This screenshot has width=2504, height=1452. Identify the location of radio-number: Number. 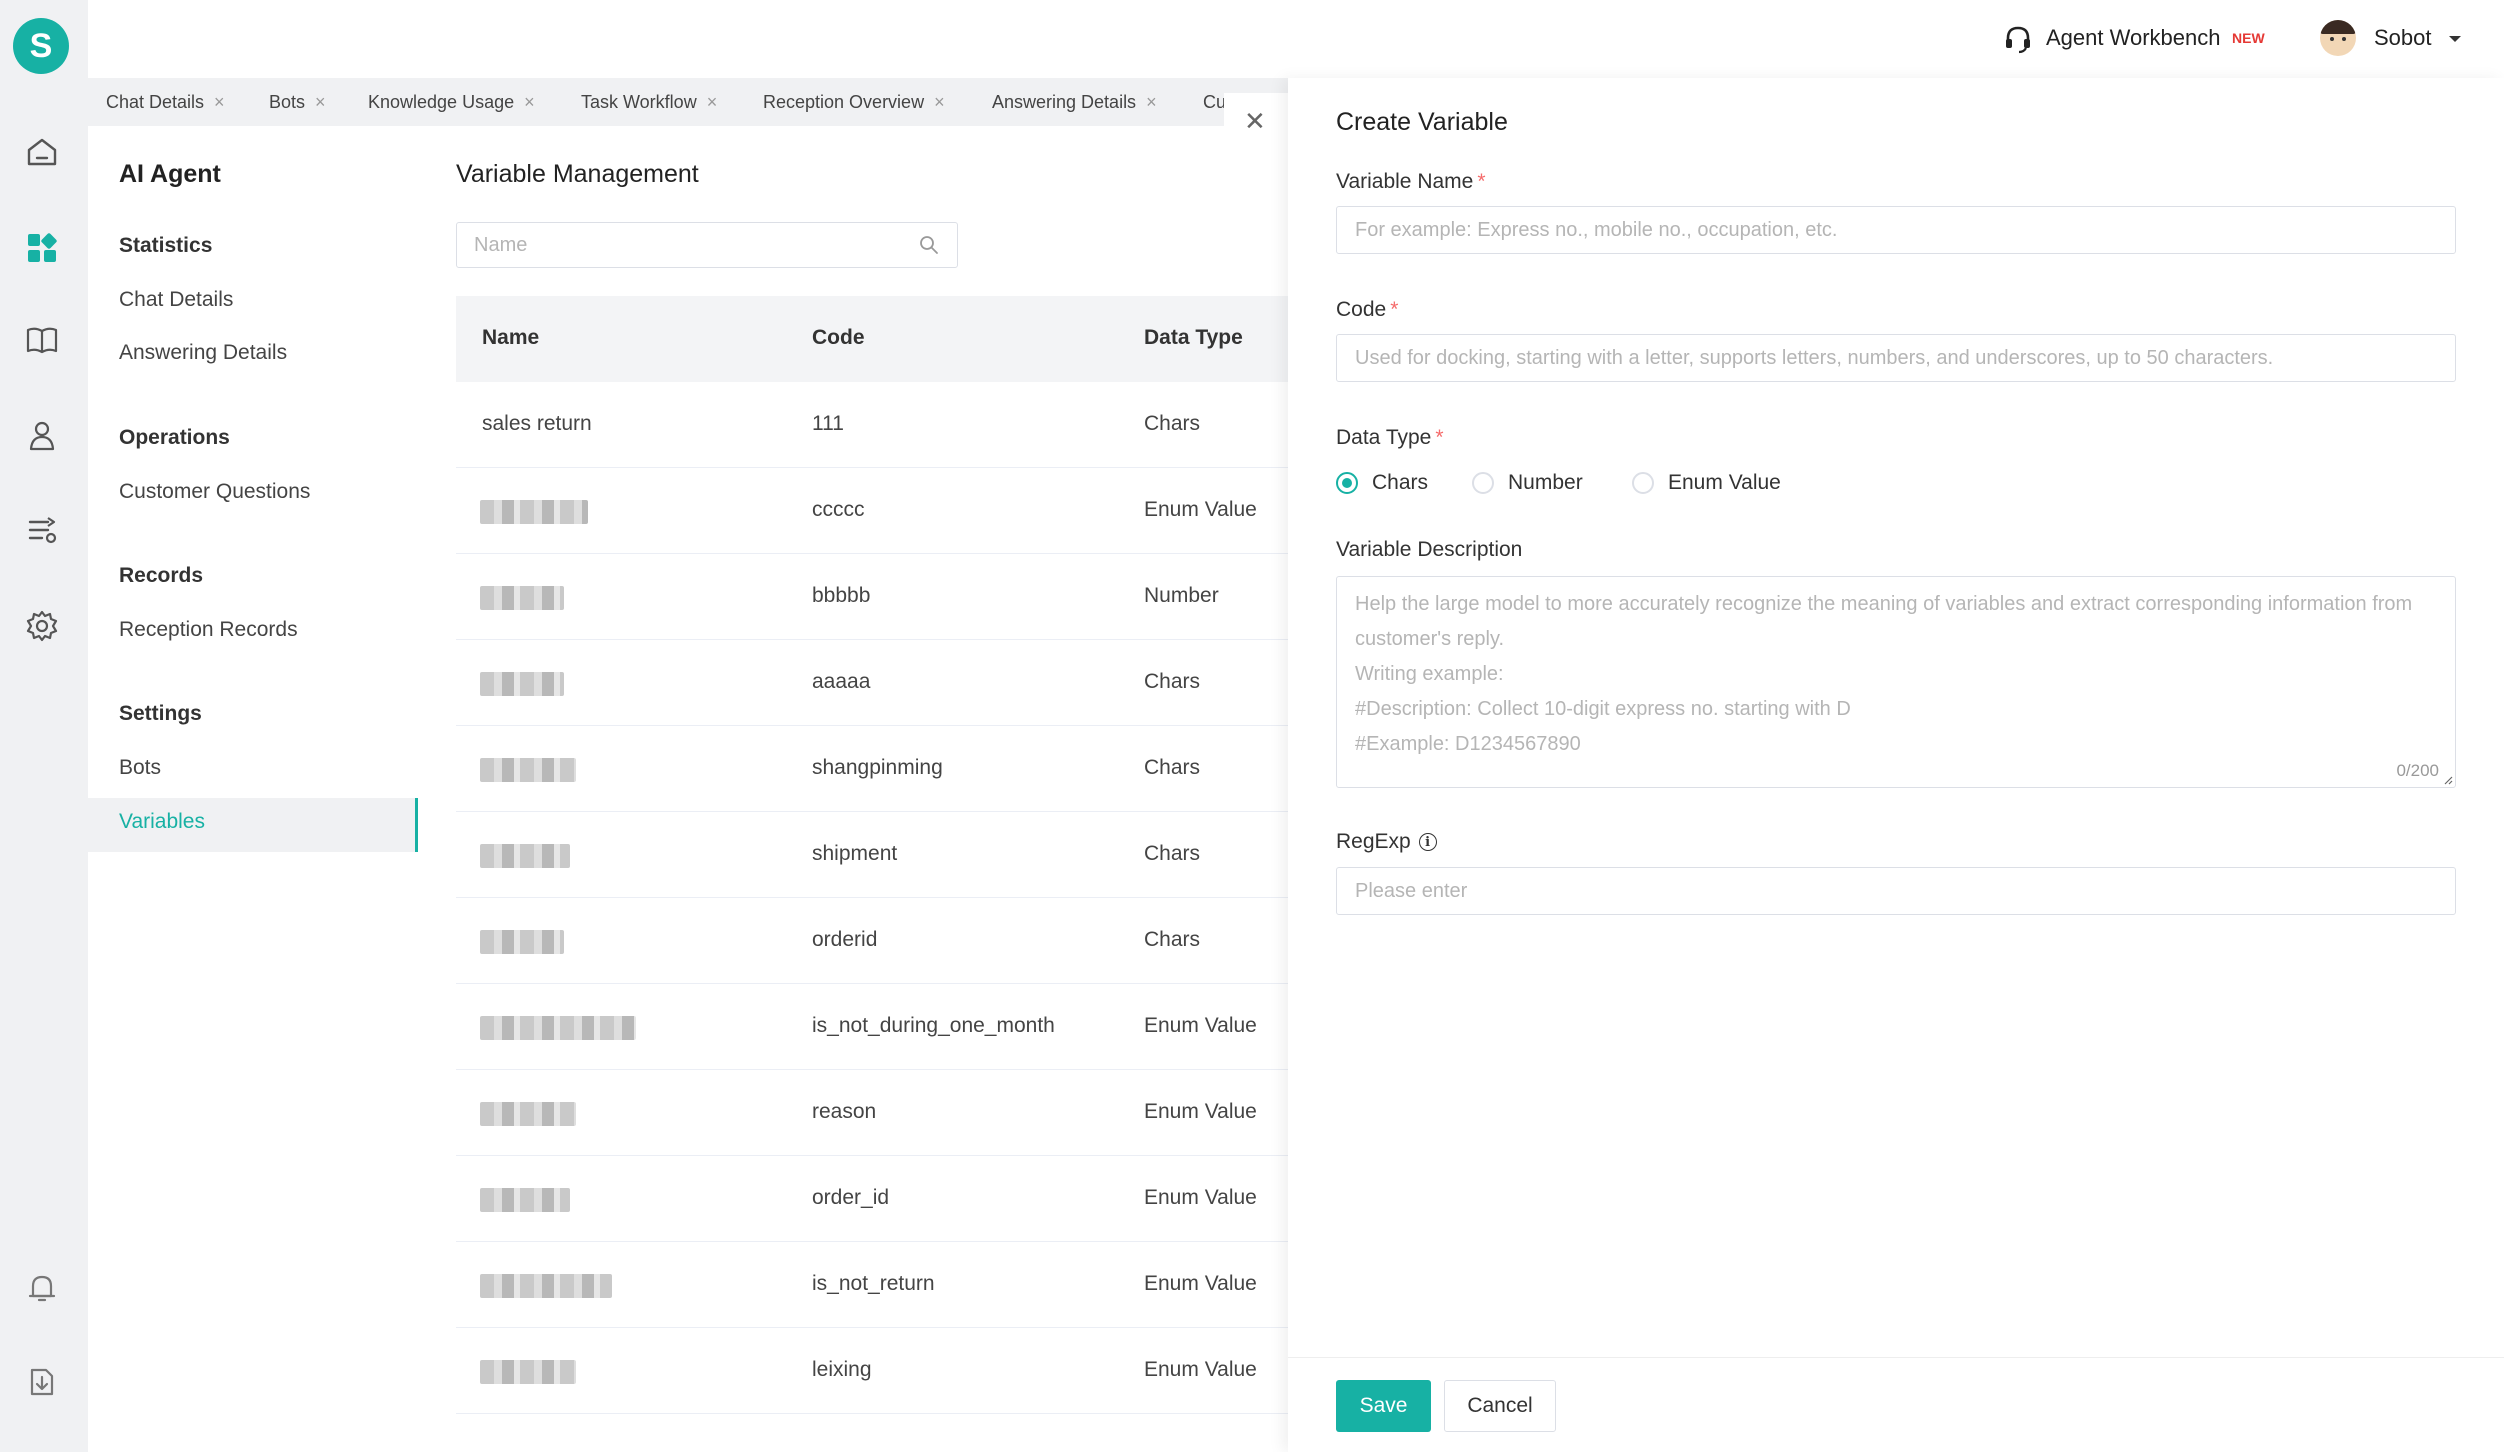
(1527, 483).